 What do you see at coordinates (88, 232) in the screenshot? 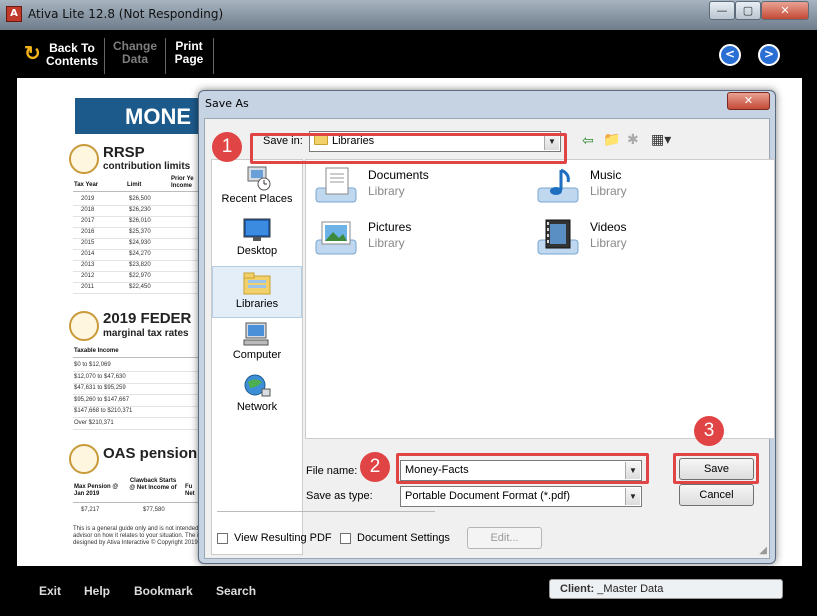
I see `rrsp-year-cell: 2016` at bounding box center [88, 232].